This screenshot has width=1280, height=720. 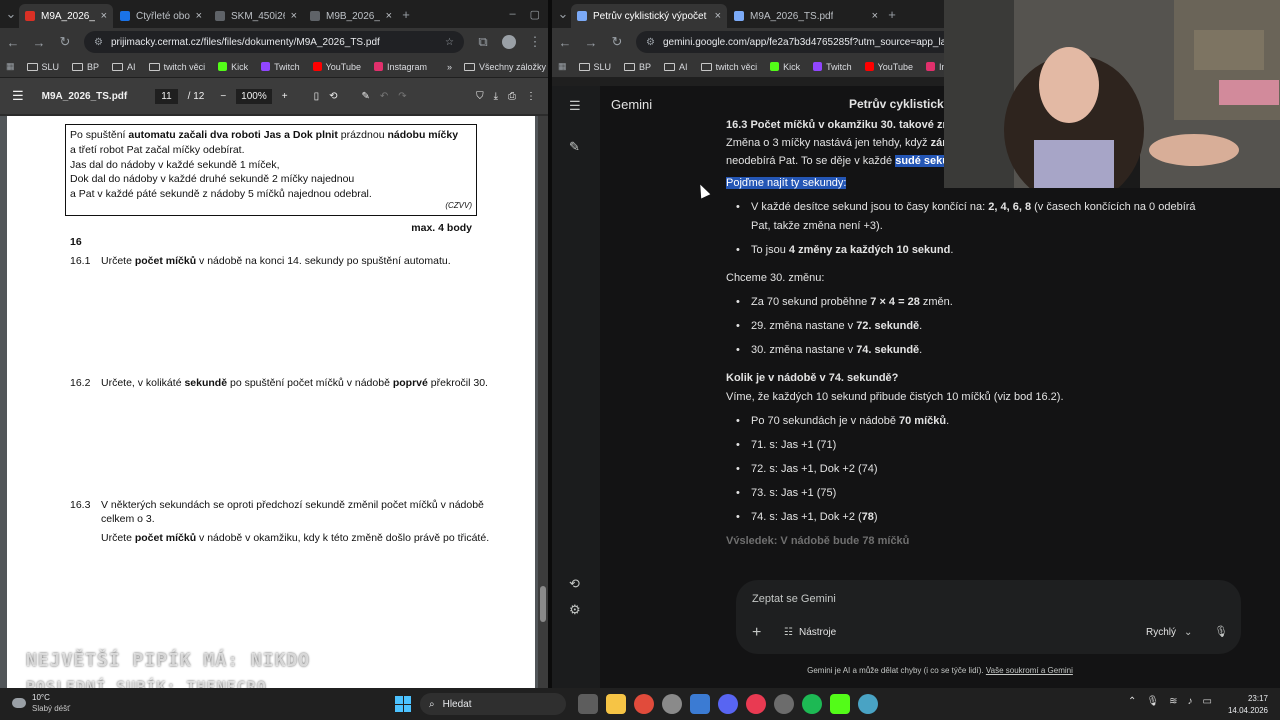 I want to click on back-icon-right: ←, so click(x=565, y=42).